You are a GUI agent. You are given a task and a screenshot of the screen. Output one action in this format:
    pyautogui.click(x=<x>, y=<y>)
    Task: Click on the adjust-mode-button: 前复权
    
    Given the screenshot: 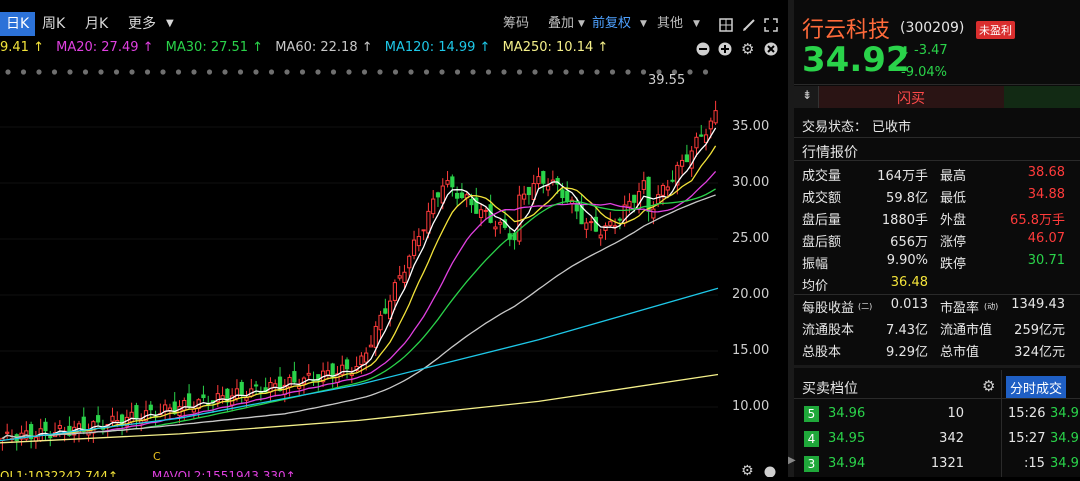 What is the action you would take?
    pyautogui.click(x=611, y=24)
    